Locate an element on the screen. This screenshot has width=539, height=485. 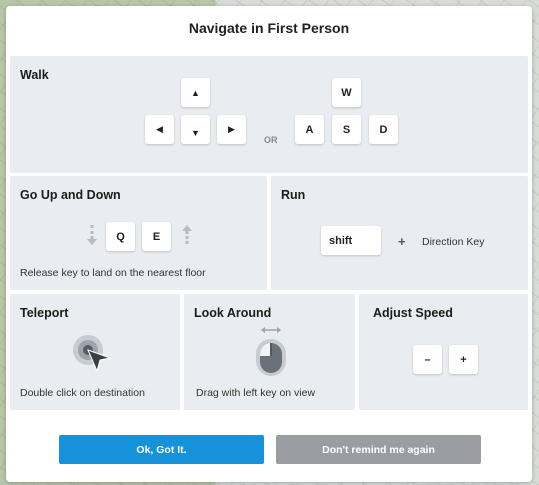
increase-speed-key: + is located at coordinates (463, 359).